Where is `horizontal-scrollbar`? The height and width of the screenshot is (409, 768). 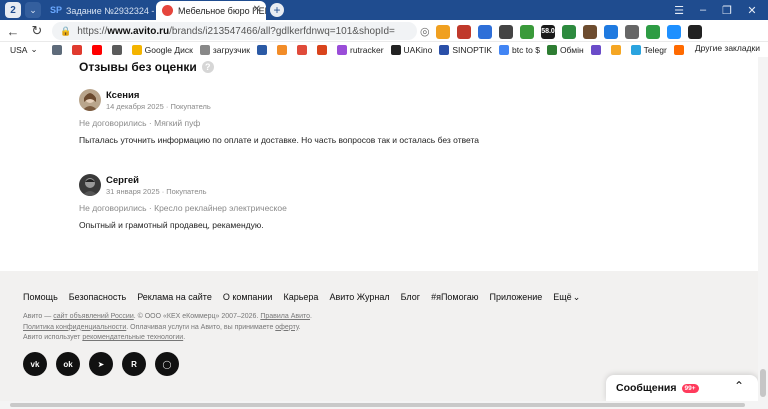
horizontal-scrollbar is located at coordinates (384, 405).